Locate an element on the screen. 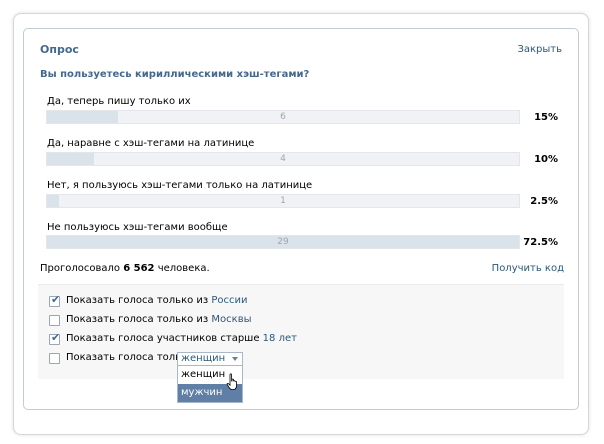 The image size is (604, 444). filter-label: Показать голоса только is located at coordinates (130, 357).